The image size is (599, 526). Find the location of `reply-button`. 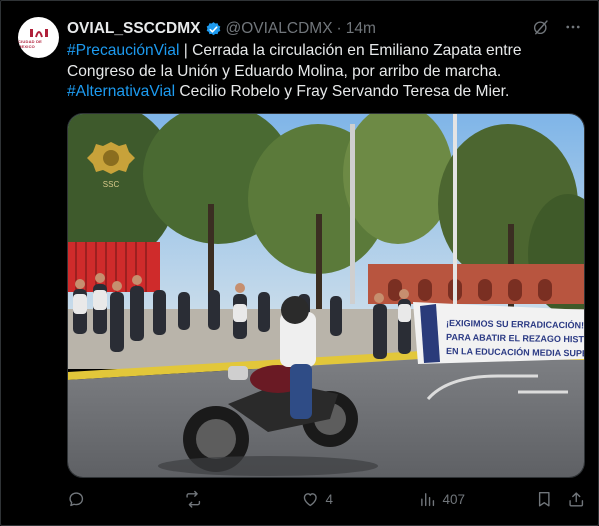

reply-button is located at coordinates (79, 499).